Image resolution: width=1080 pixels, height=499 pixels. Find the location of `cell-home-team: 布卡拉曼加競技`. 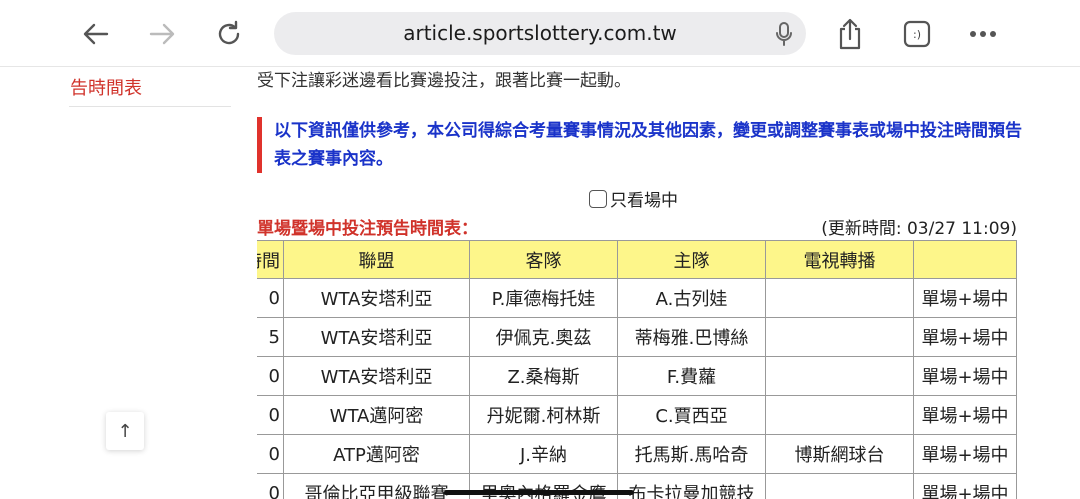

cell-home-team: 布卡拉曼加競技 is located at coordinates (692, 486).